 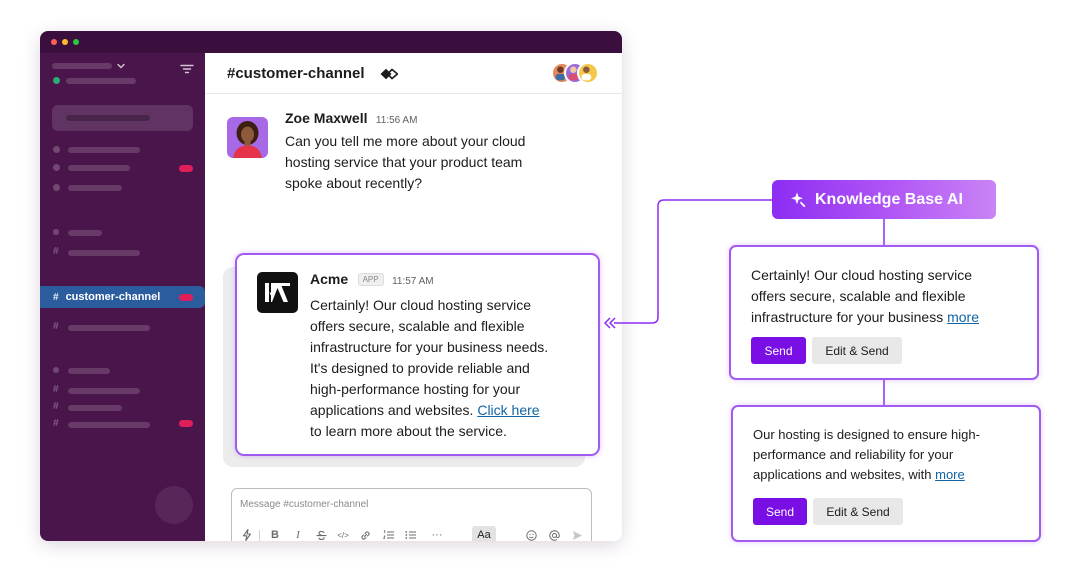 What do you see at coordinates (326, 118) in the screenshot?
I see `message-author: Zoe Maxwell` at bounding box center [326, 118].